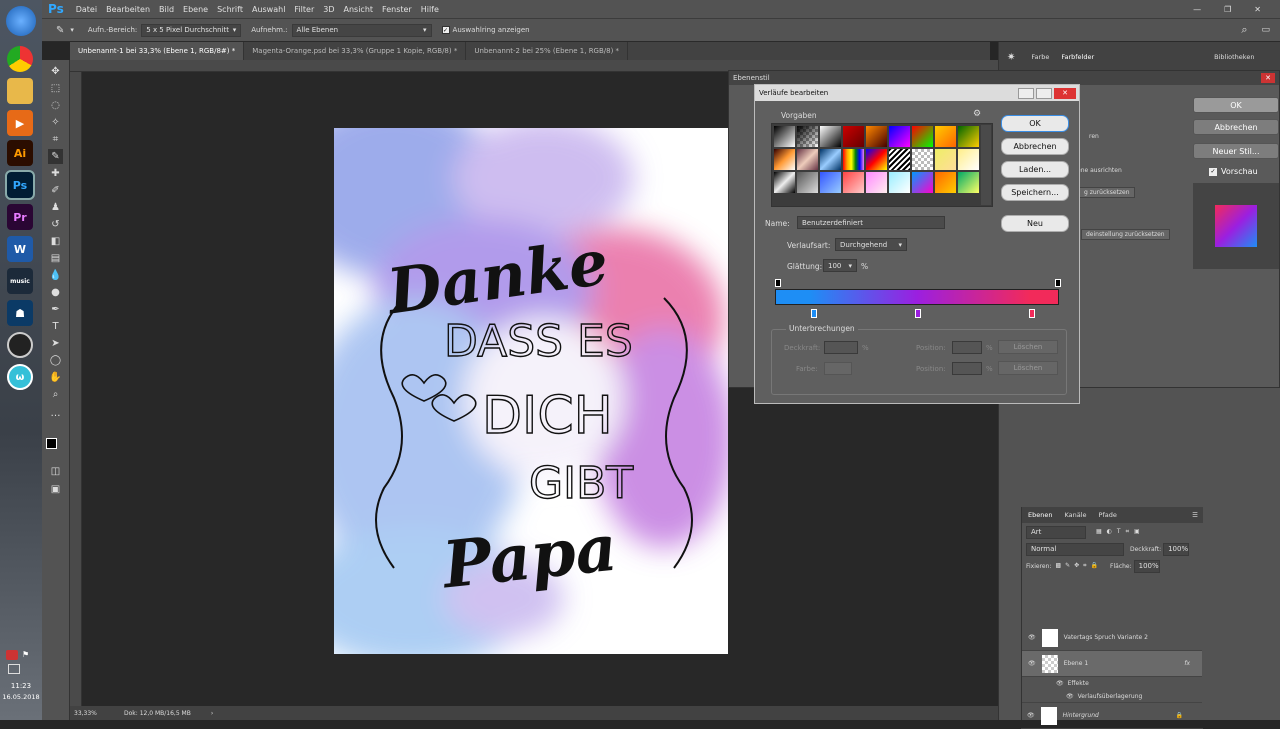  What do you see at coordinates (882, 165) in the screenshot?
I see `preset-grid` at bounding box center [882, 165].